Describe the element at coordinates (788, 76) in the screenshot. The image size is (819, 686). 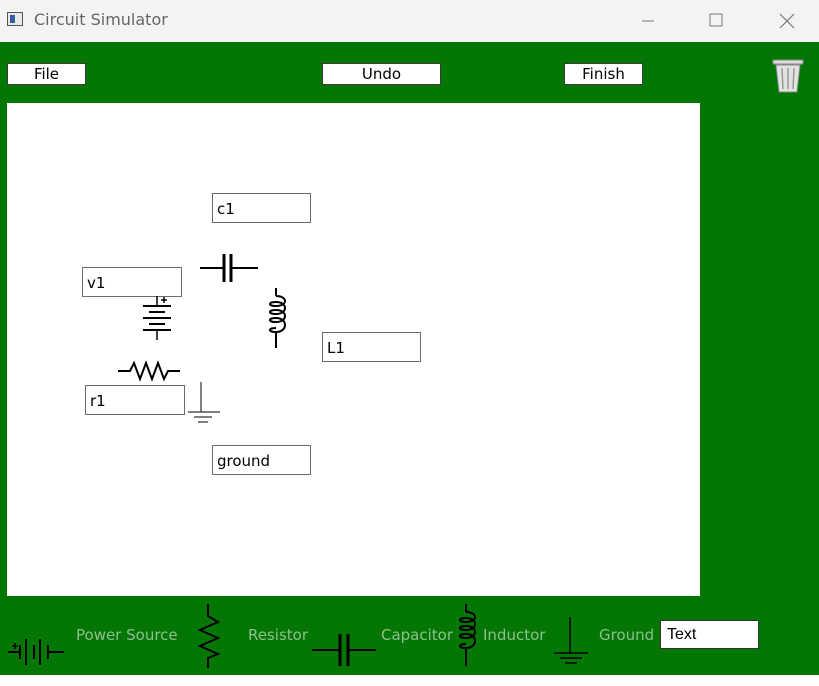
I see `trash-icon` at that location.